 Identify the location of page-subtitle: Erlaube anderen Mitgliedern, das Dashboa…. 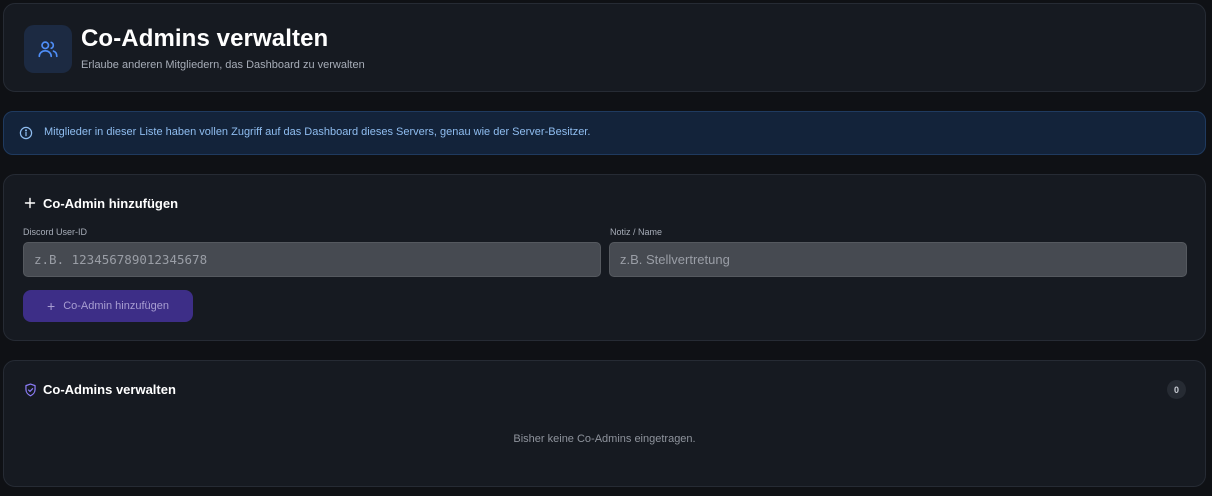
(223, 65).